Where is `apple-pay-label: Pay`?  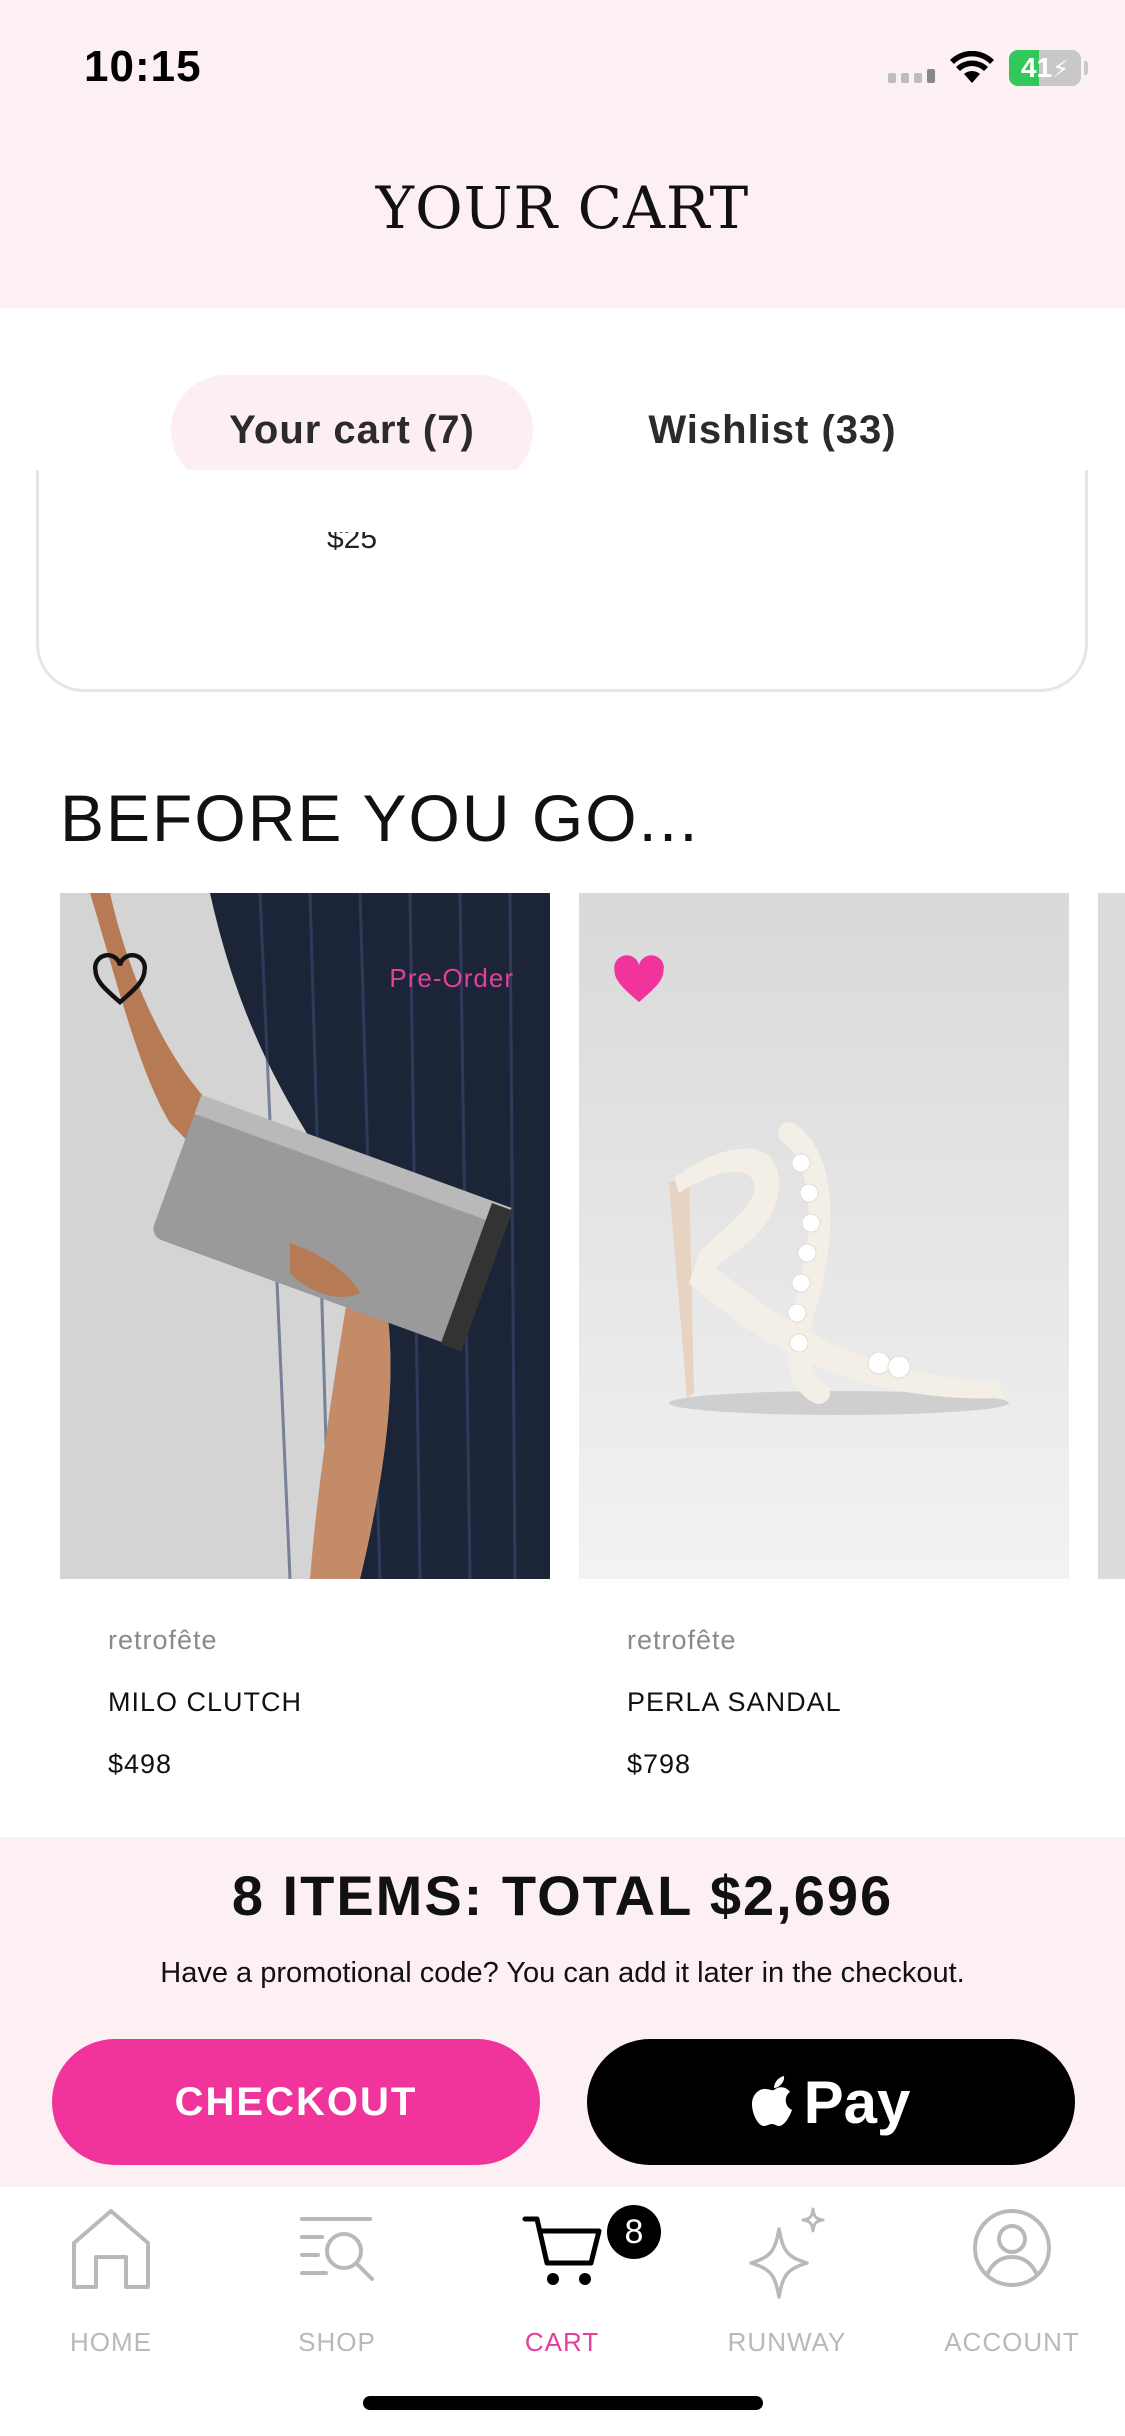
apple-pay-label: Pay is located at coordinates (857, 2102).